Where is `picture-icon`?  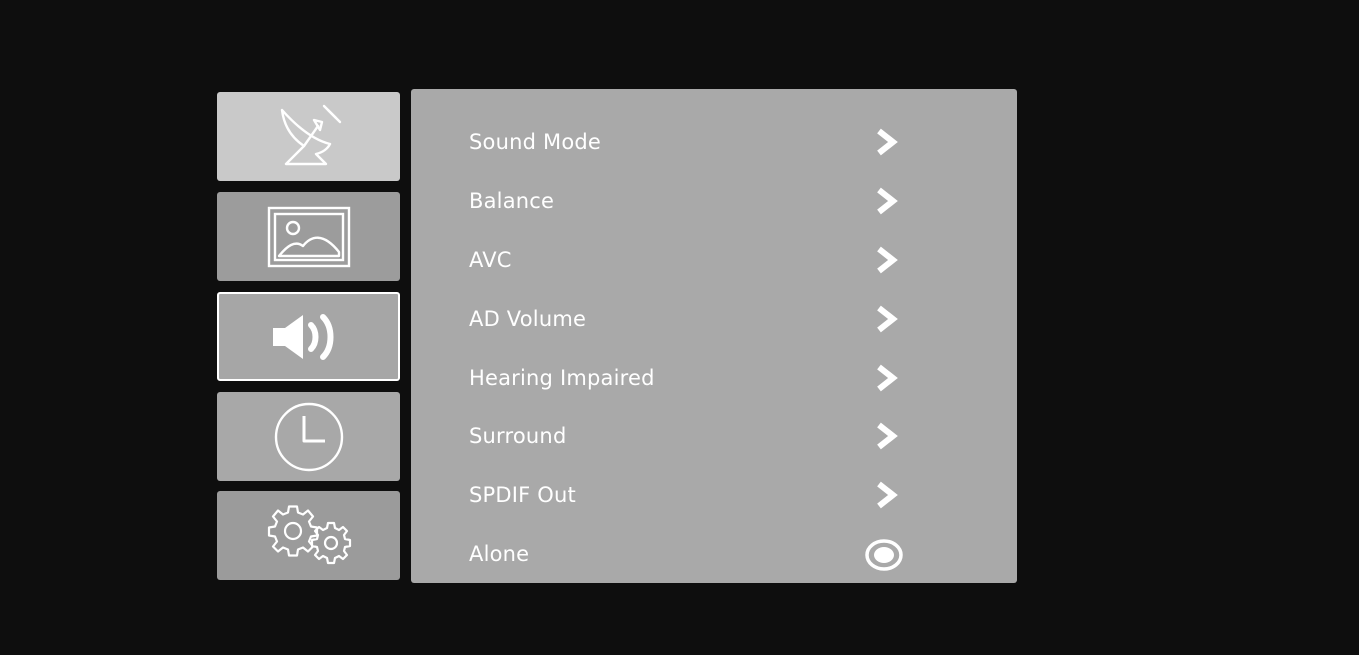
picture-icon is located at coordinates (308, 236).